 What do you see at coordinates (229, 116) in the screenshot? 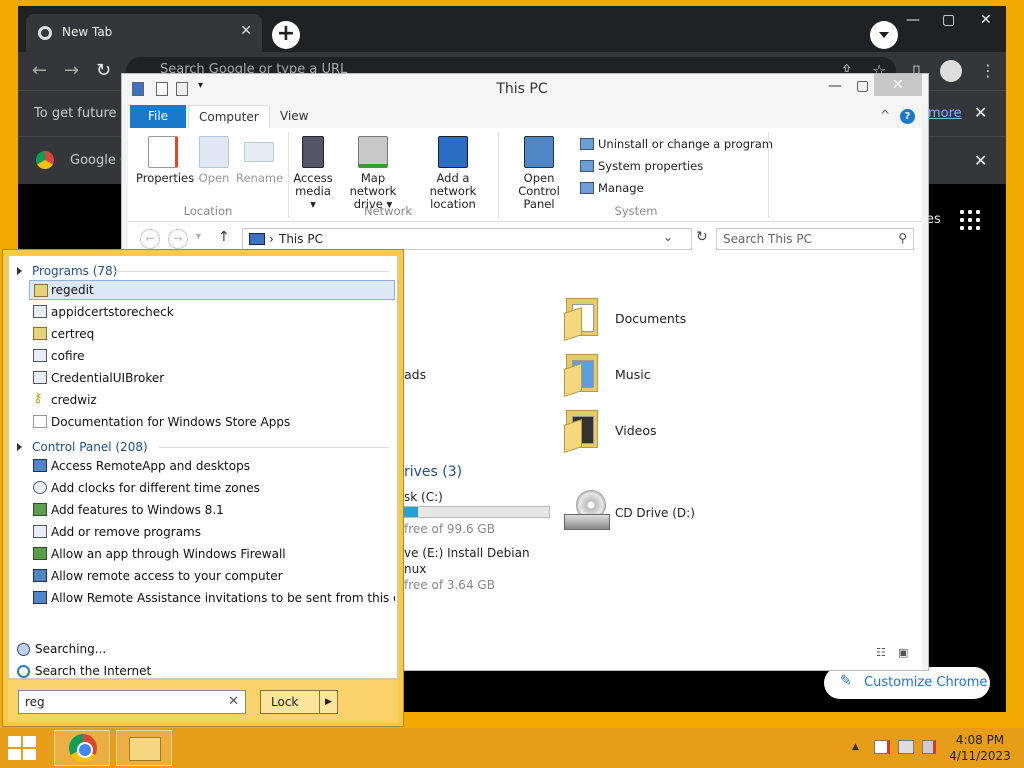
I see `tab-computer: Computer` at bounding box center [229, 116].